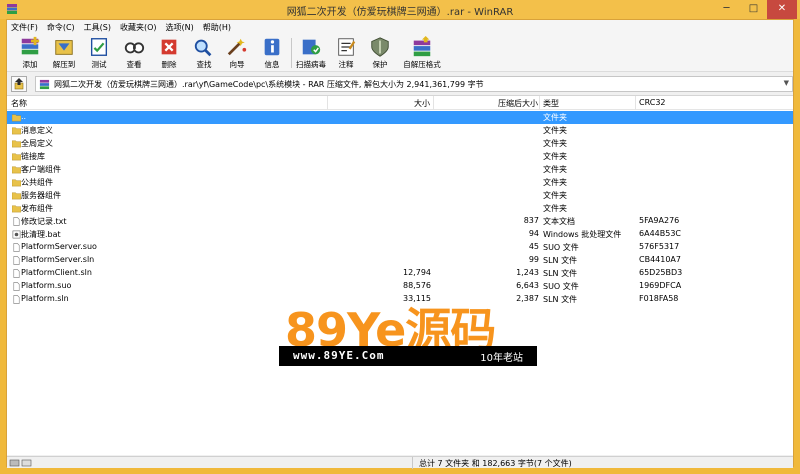 Image resolution: width=800 pixels, height=474 pixels. I want to click on folder-row: .. 文件夹, so click(400, 117).